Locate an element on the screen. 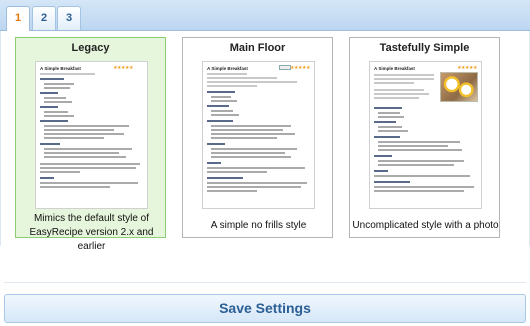 The width and height of the screenshot is (530, 326). style-title: Main Floor is located at coordinates (257, 48).